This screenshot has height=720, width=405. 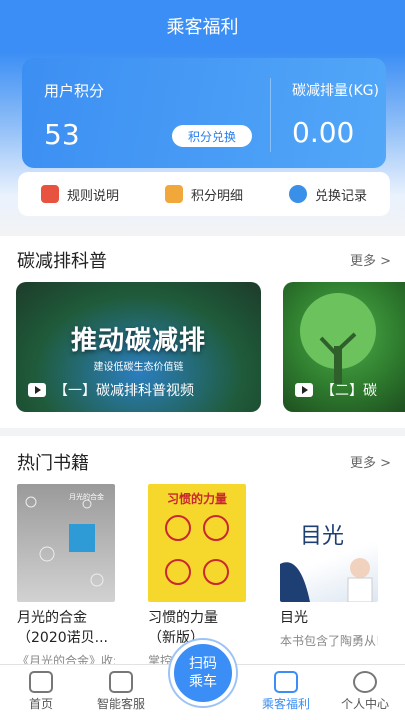 I want to click on video-caption-1: 【一】碳减排科普视频, so click(x=111, y=390).